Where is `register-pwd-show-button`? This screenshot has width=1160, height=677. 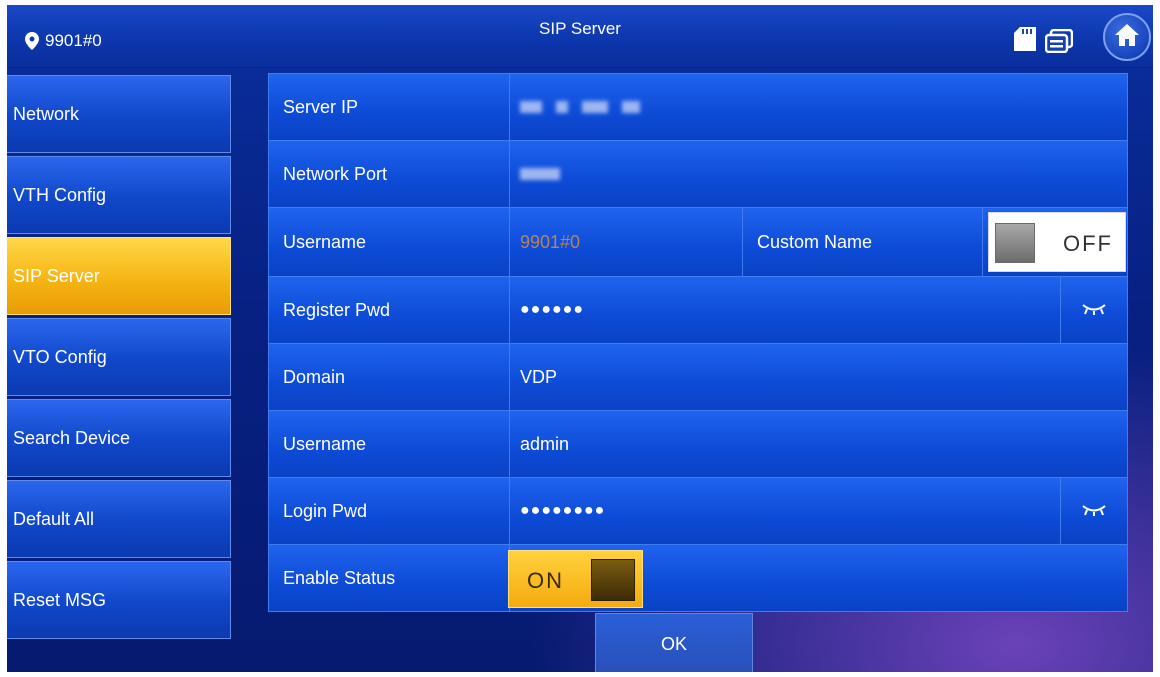
register-pwd-show-button is located at coordinates (1094, 310).